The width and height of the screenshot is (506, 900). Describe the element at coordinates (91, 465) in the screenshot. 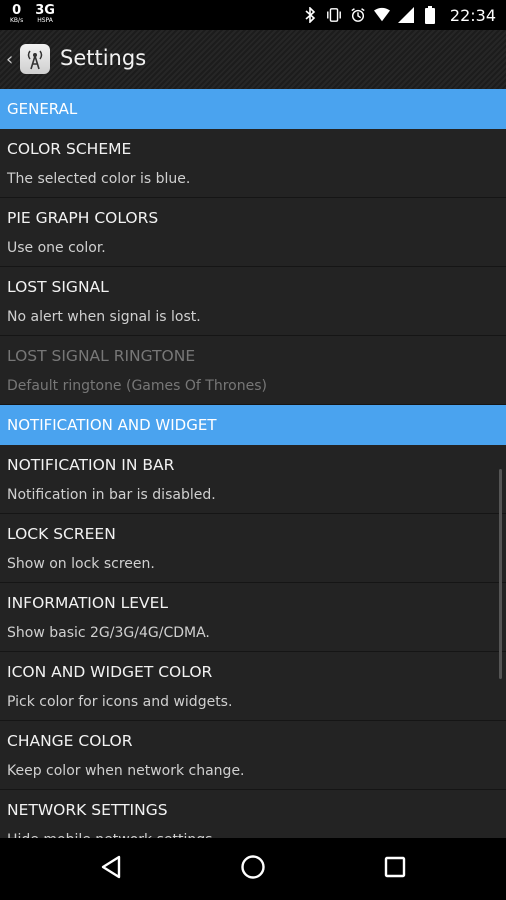

I see `setting-title: NOTIFICATION IN BAR` at that location.